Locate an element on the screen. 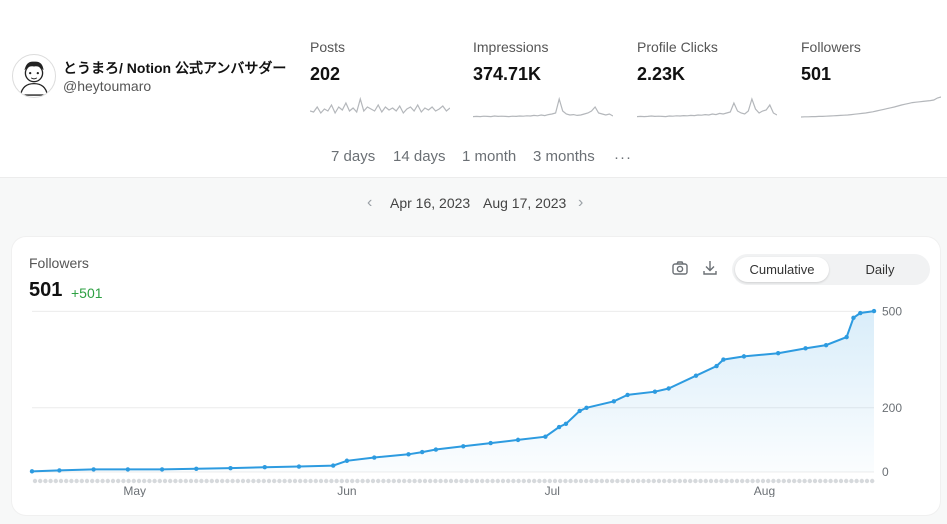  toggle-cumulative: Cumulative is located at coordinates (782, 269).